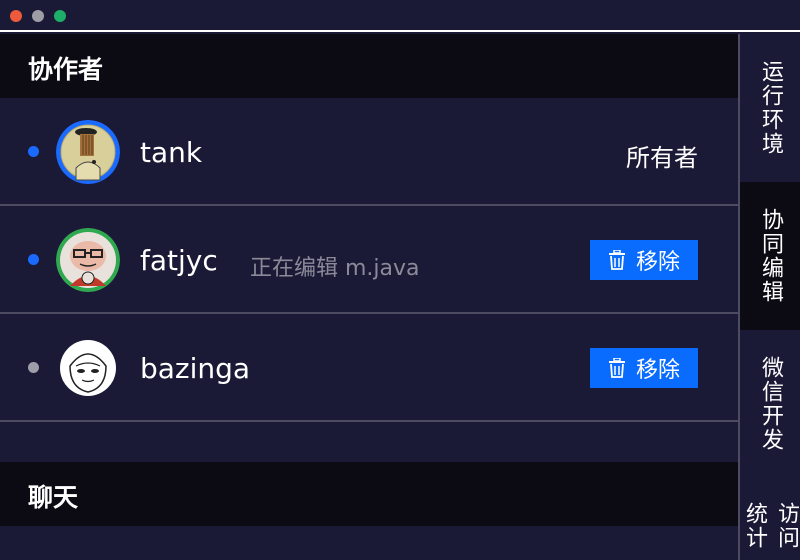  I want to click on tab-label: 访问统计, so click(770, 526).